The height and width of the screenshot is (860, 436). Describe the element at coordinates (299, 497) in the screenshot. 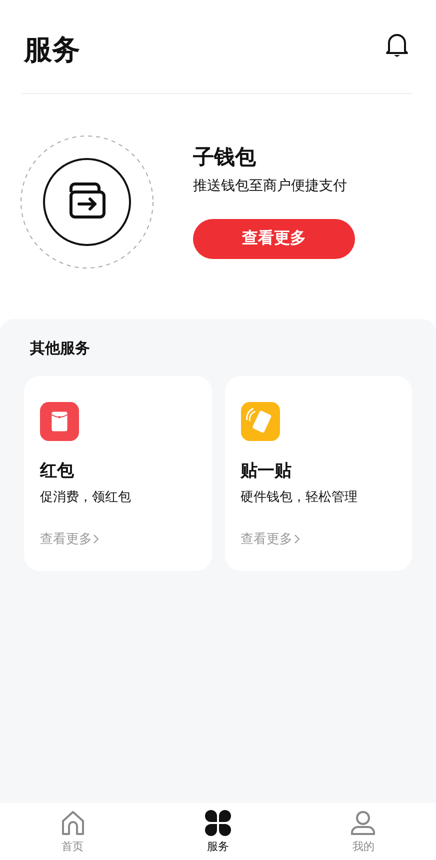

I see `service-description: 硬件钱包，轻松管理` at that location.